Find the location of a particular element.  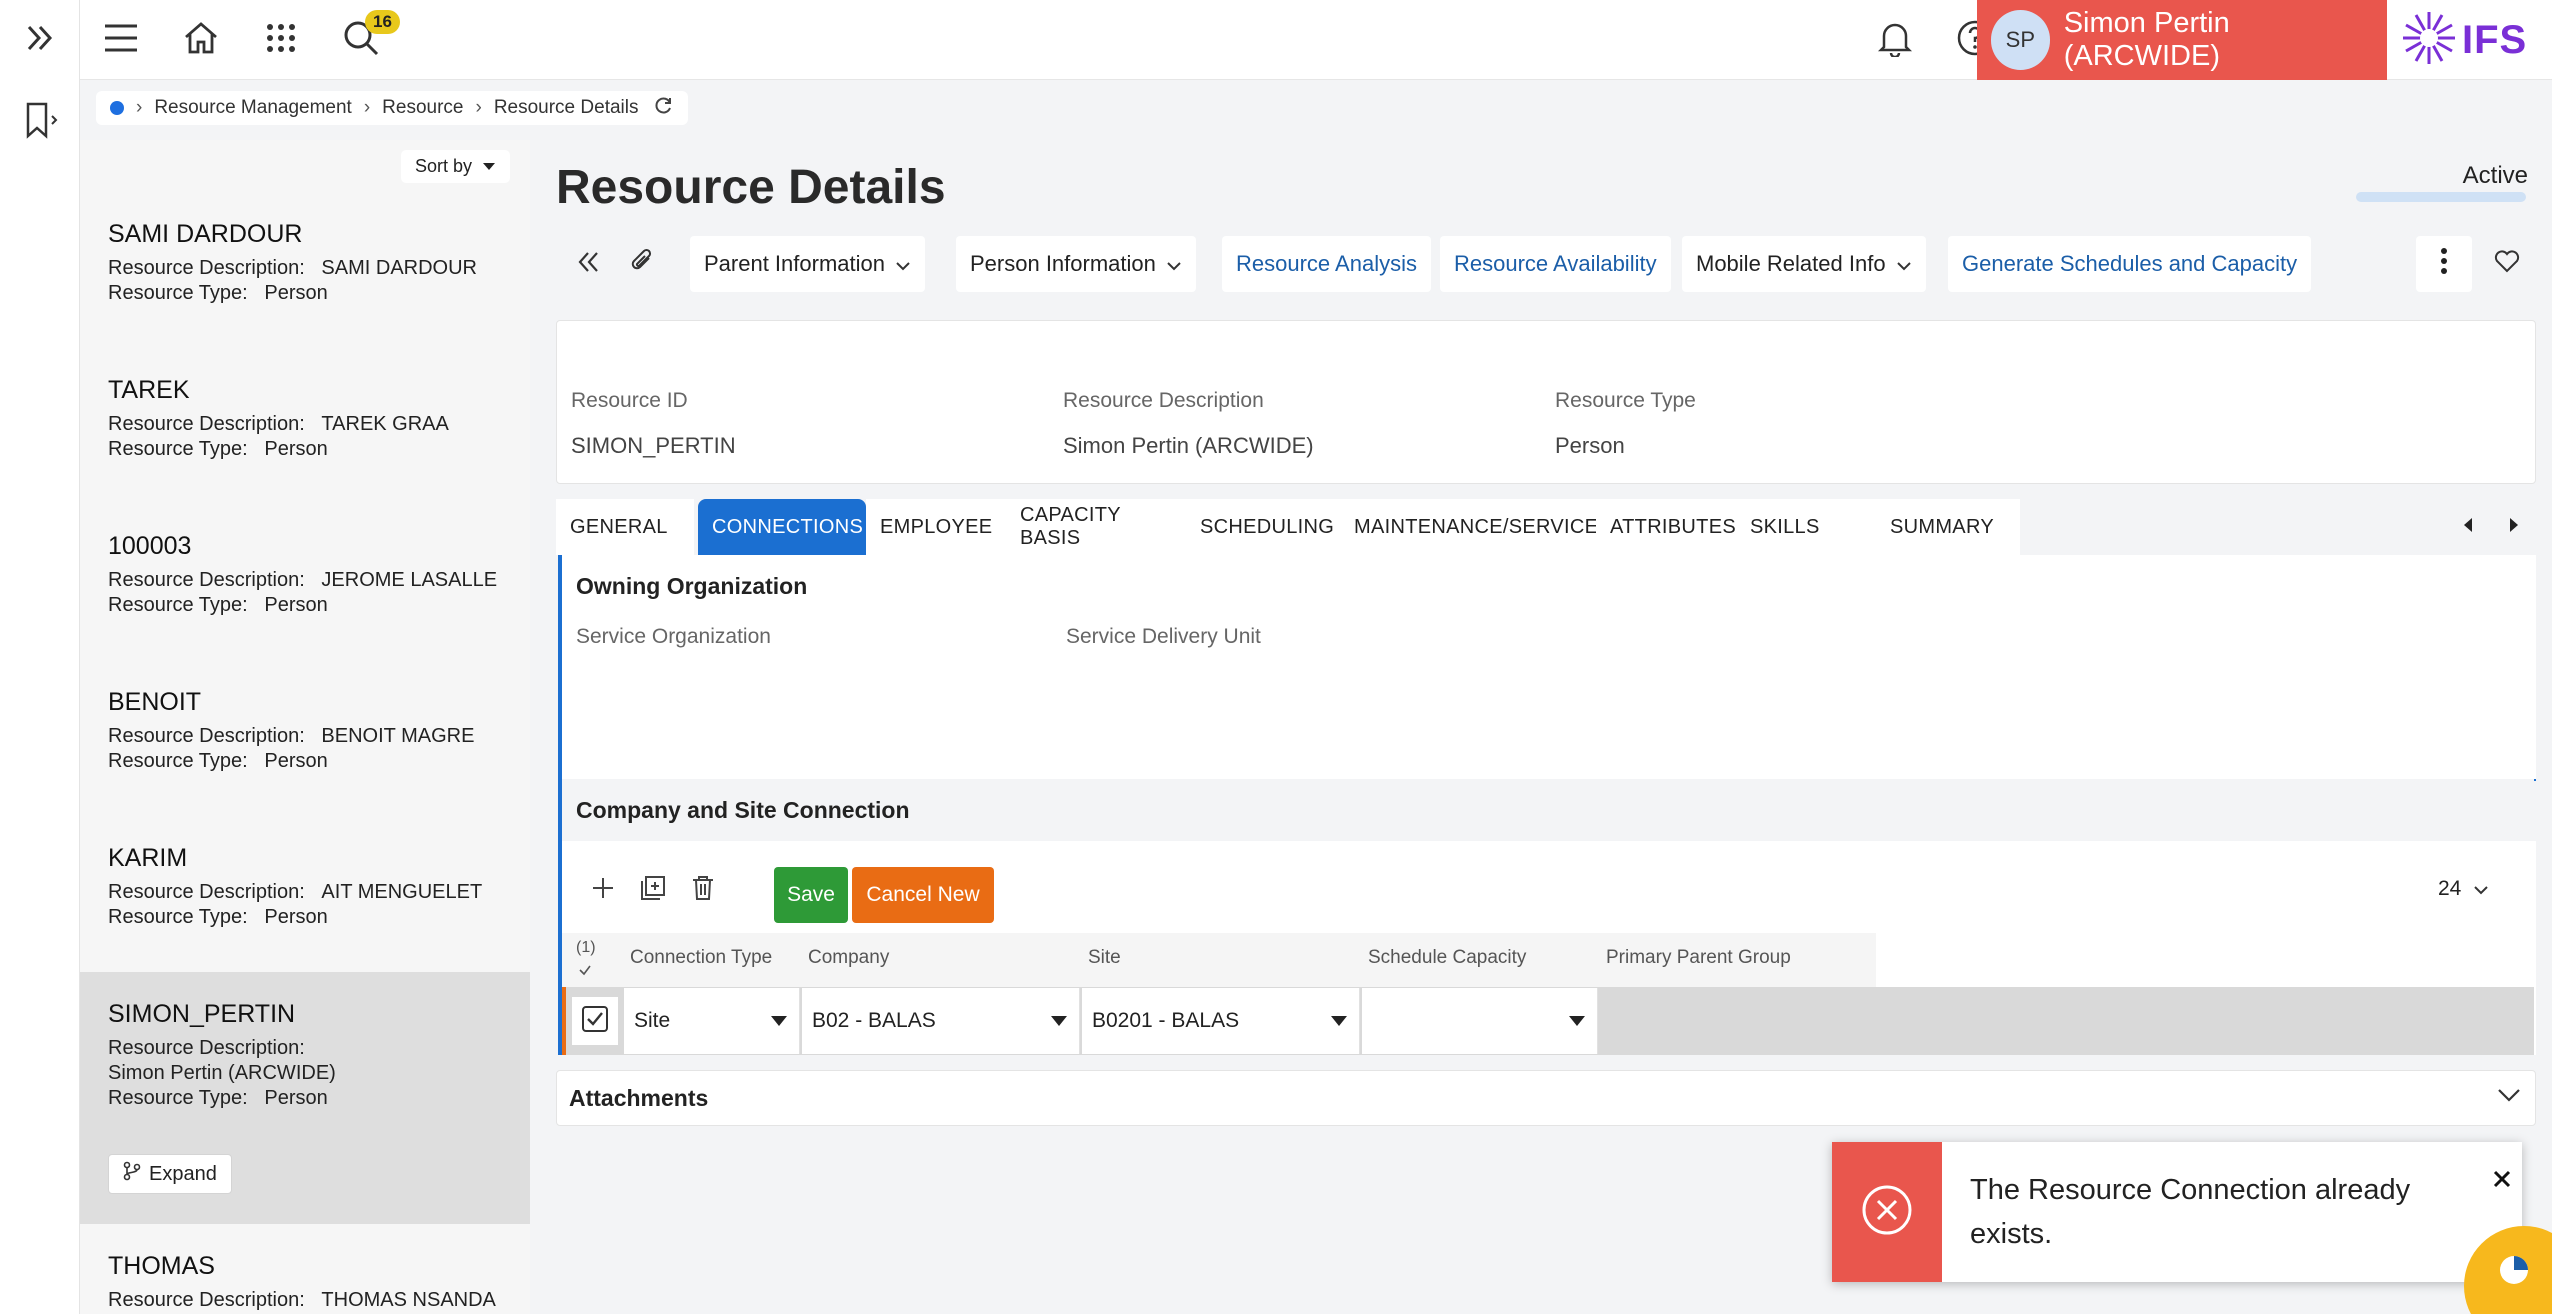

collapse-list-button is located at coordinates (589, 264).